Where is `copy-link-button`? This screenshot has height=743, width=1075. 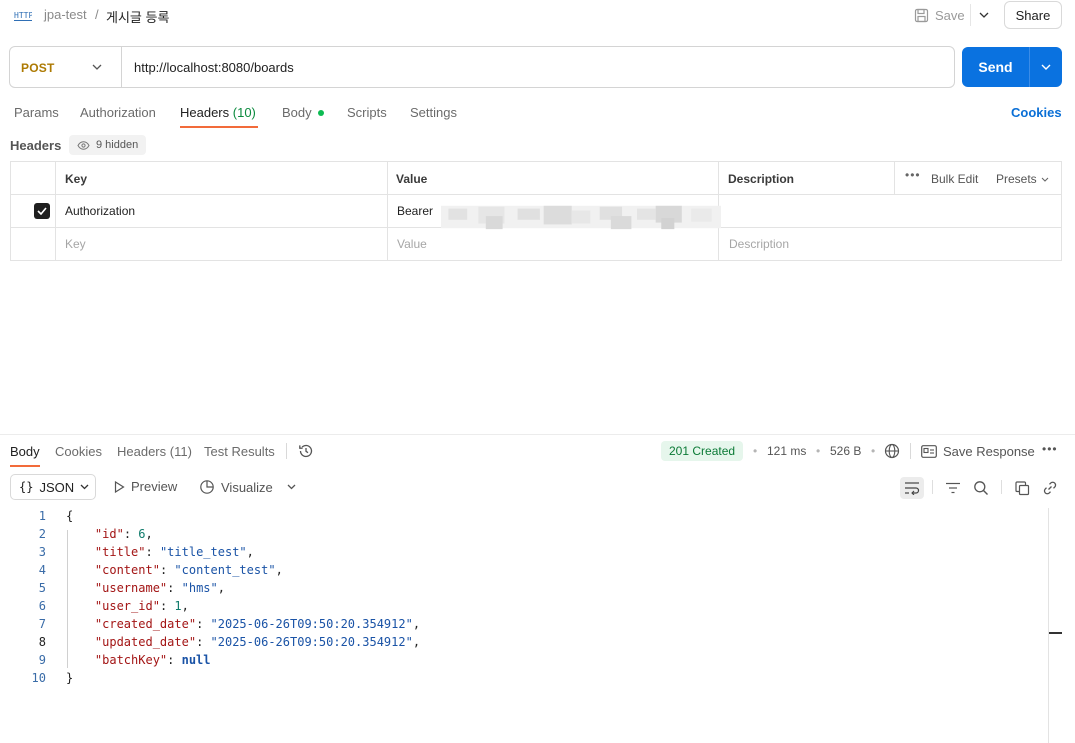 copy-link-button is located at coordinates (1050, 488).